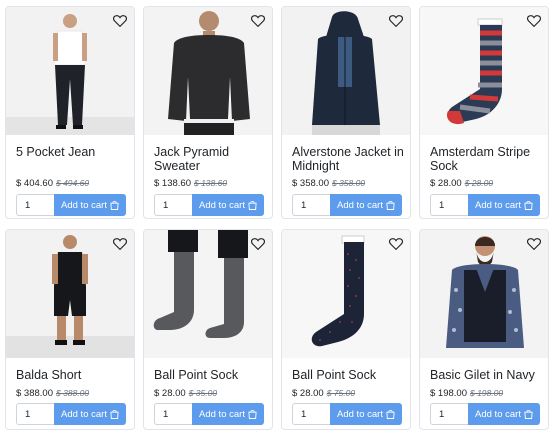  What do you see at coordinates (348, 159) in the screenshot?
I see `product-title: Alverstone Jacket in Midnight` at bounding box center [348, 159].